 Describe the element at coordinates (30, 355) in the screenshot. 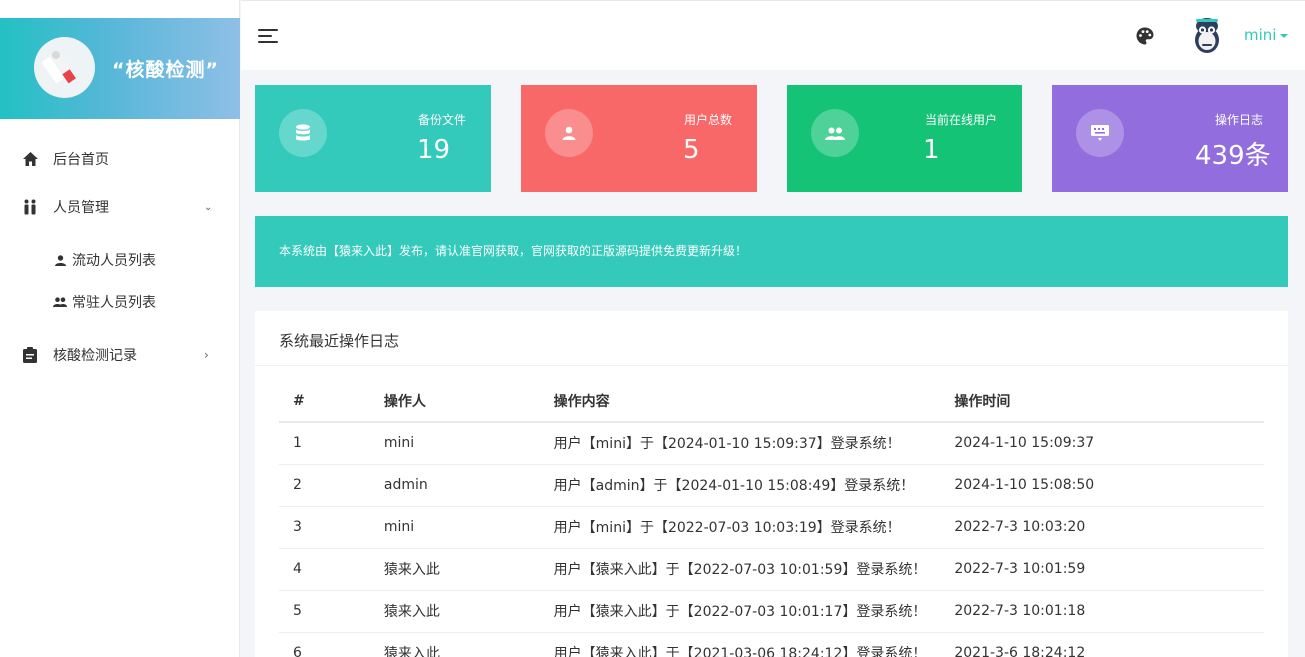

I see `clipboard-icon` at that location.